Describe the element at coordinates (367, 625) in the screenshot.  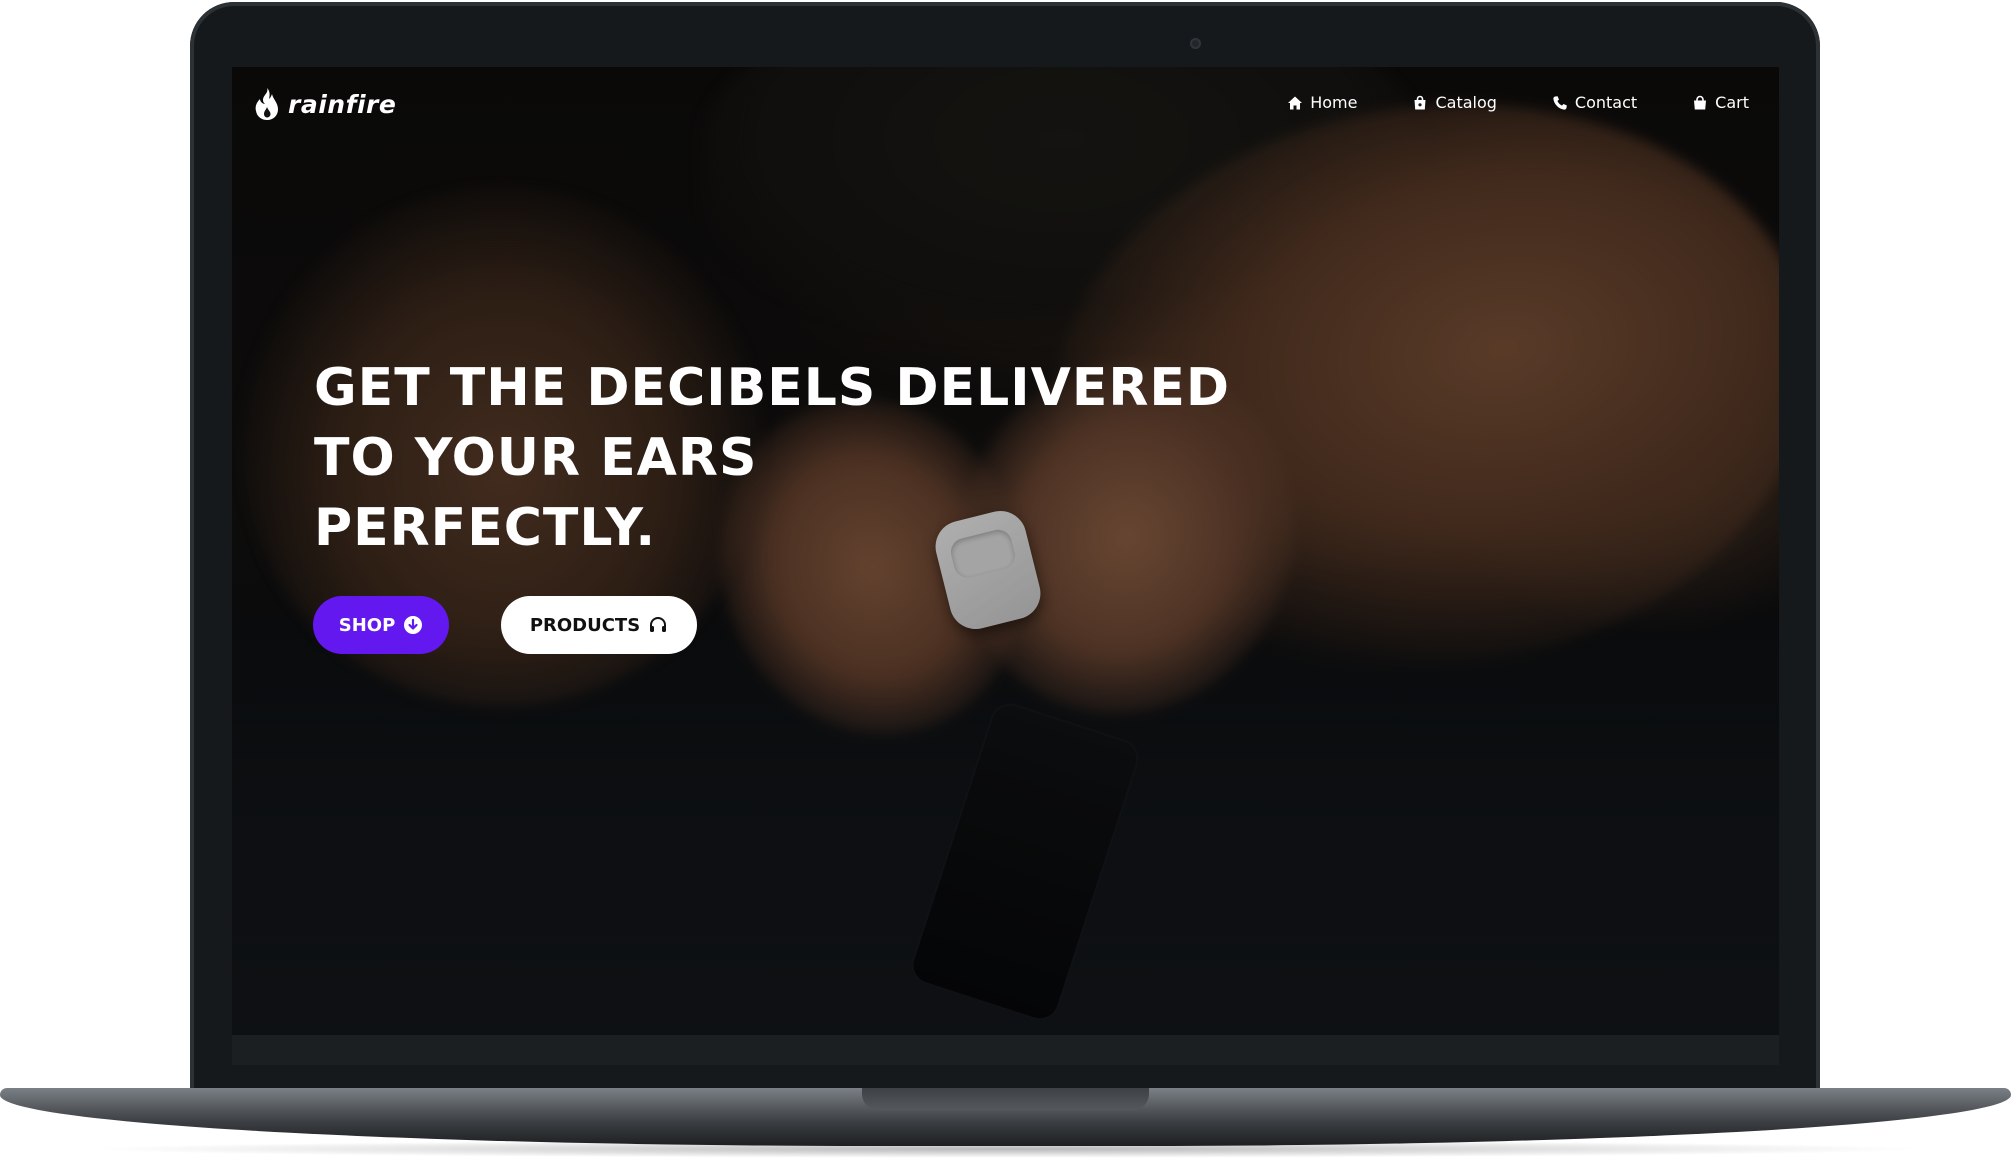
I see `shop-button-label: SHOP` at that location.